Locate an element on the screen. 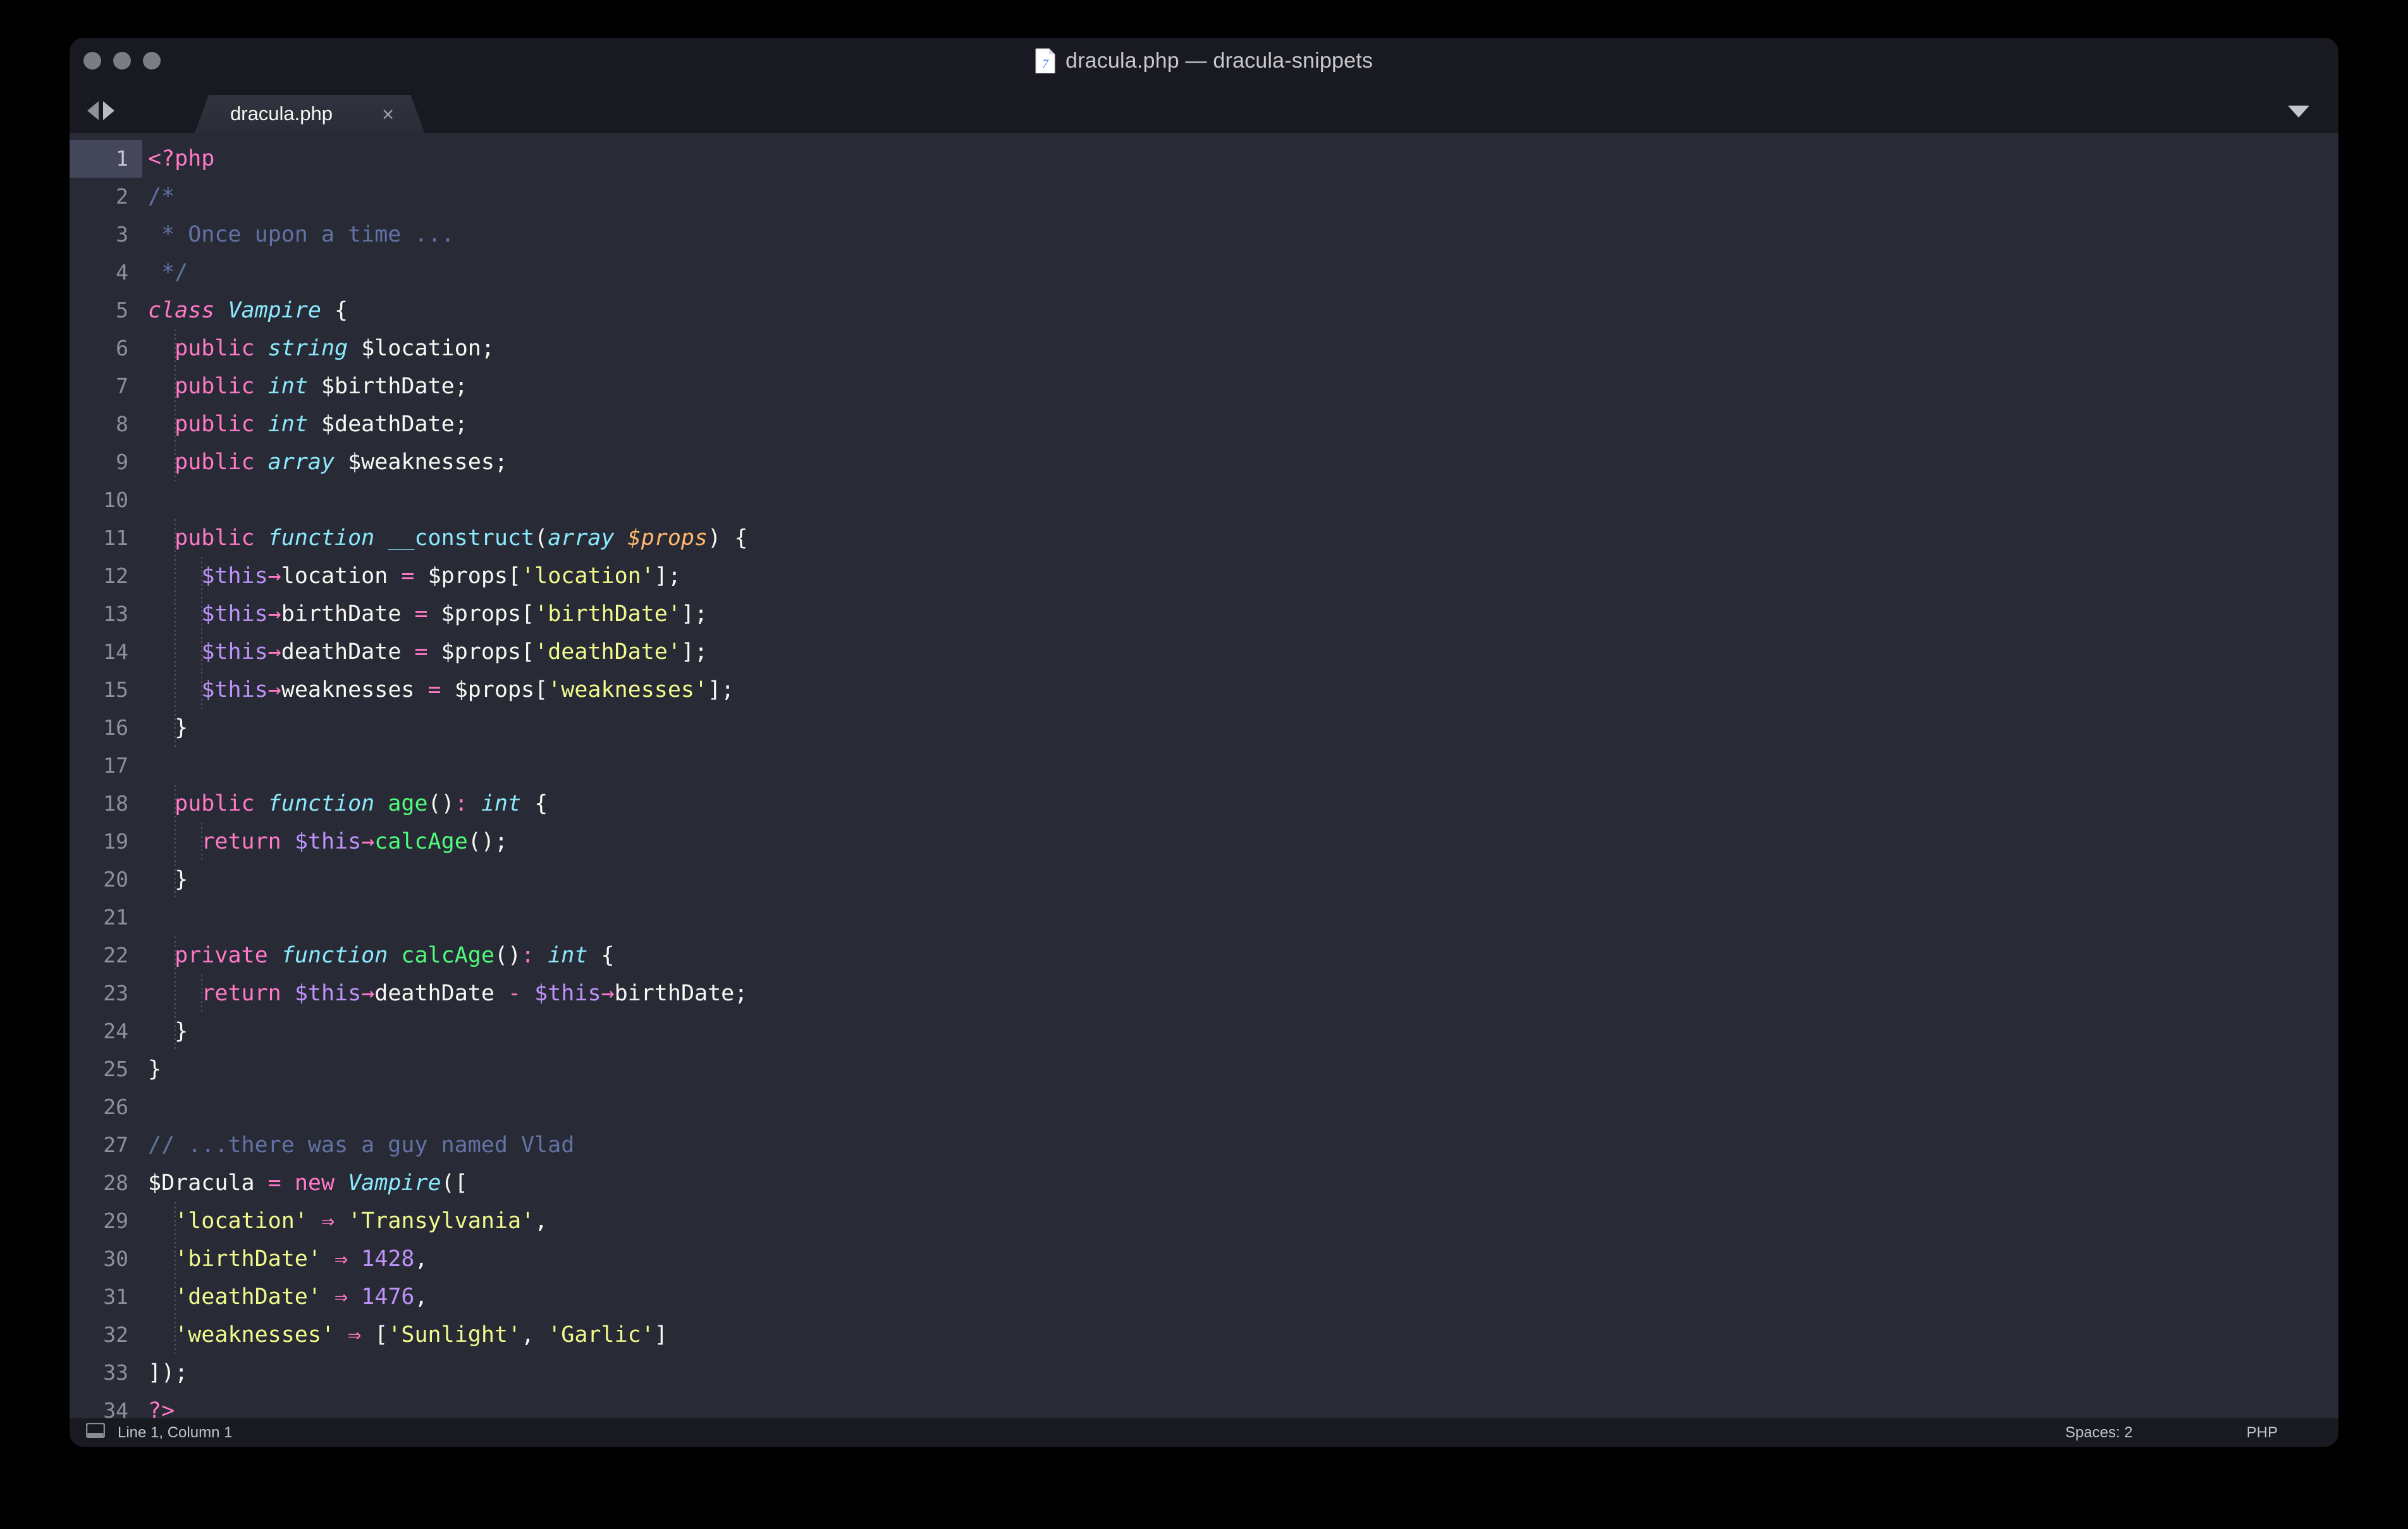  line-number: 22 is located at coordinates (115, 955).